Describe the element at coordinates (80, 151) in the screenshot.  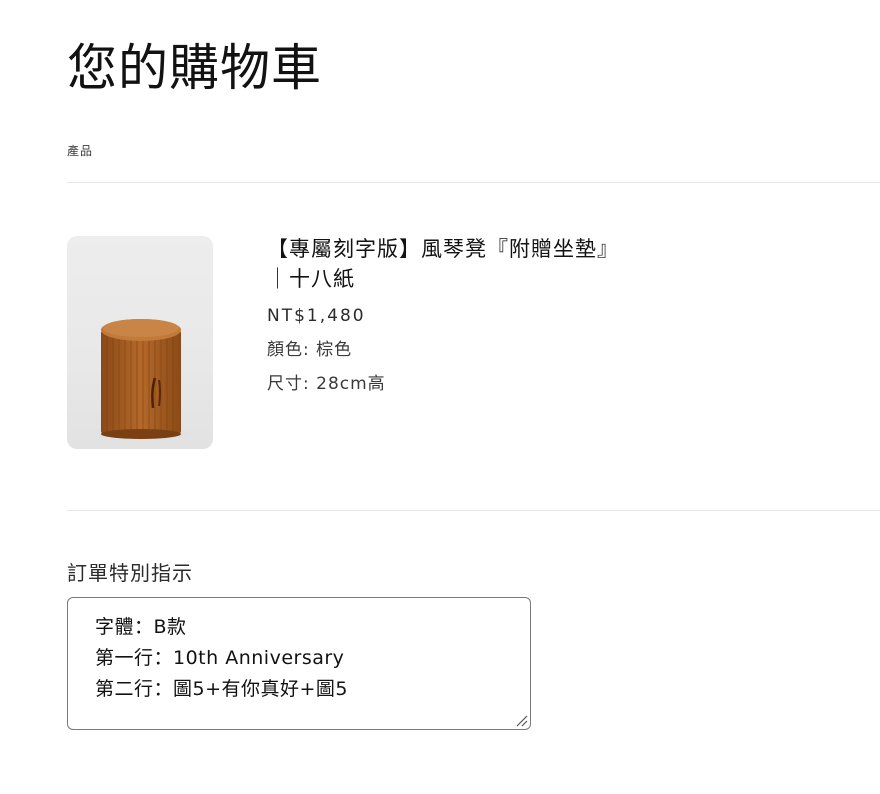
I see `product-column-header: 產品` at that location.